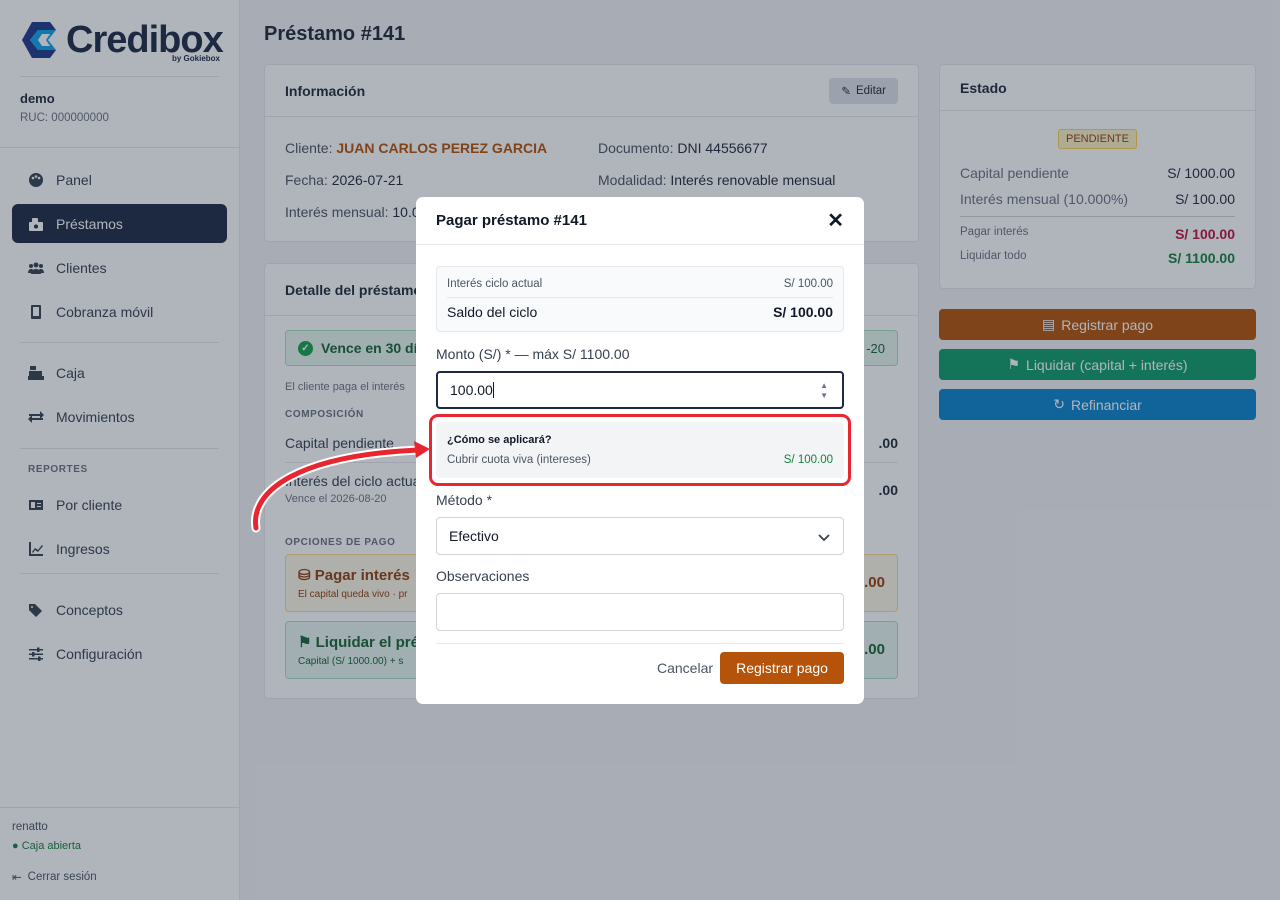 The width and height of the screenshot is (1280, 900). Describe the element at coordinates (340, 487) in the screenshot. I see `annotation-arrow-icon` at that location.